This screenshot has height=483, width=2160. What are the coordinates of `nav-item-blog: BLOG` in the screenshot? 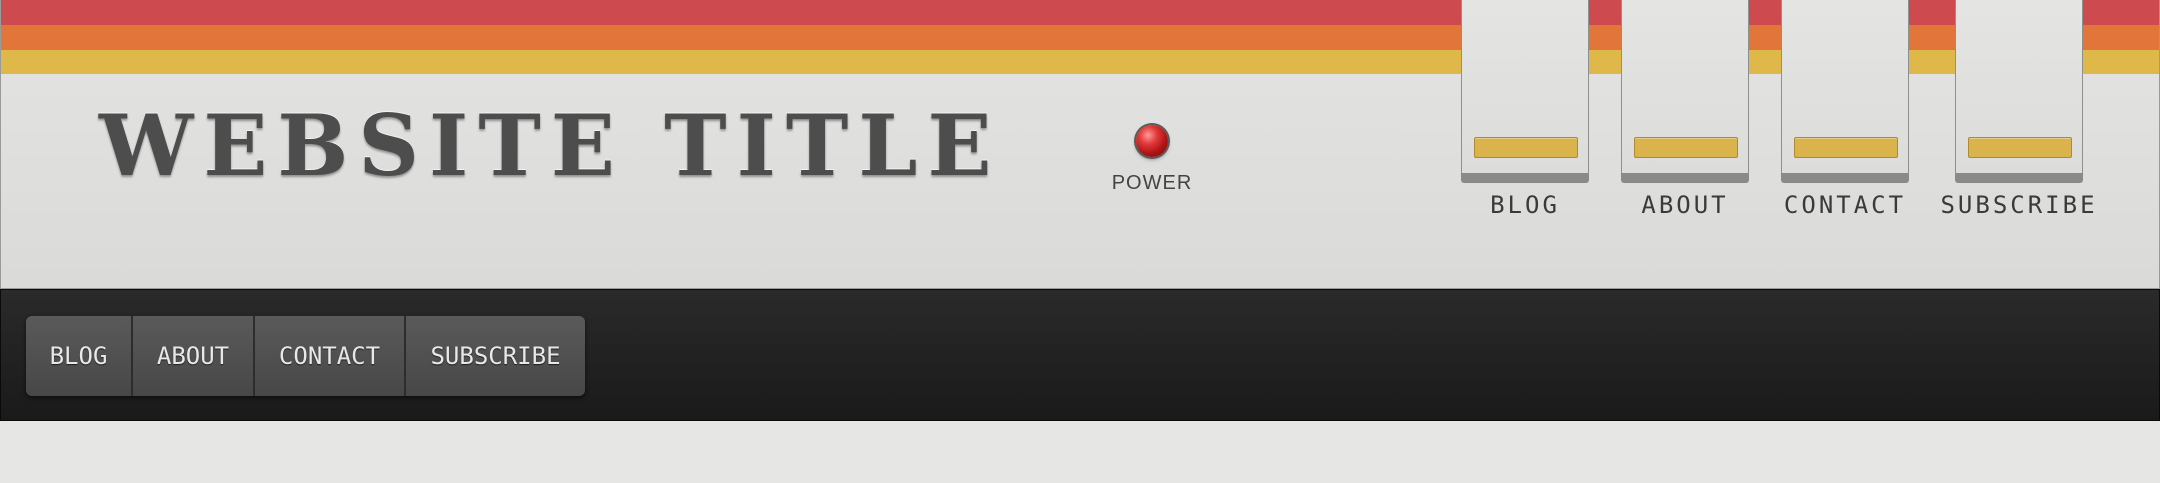 It's located at (79, 356).